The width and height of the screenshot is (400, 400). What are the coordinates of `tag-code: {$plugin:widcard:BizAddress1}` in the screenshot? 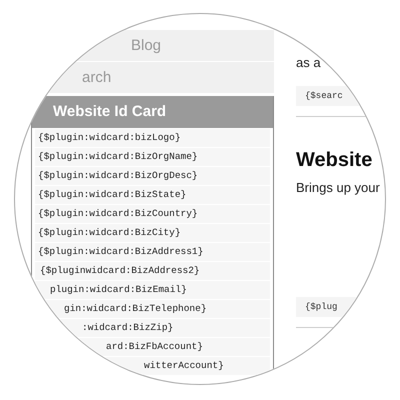 It's located at (121, 252).